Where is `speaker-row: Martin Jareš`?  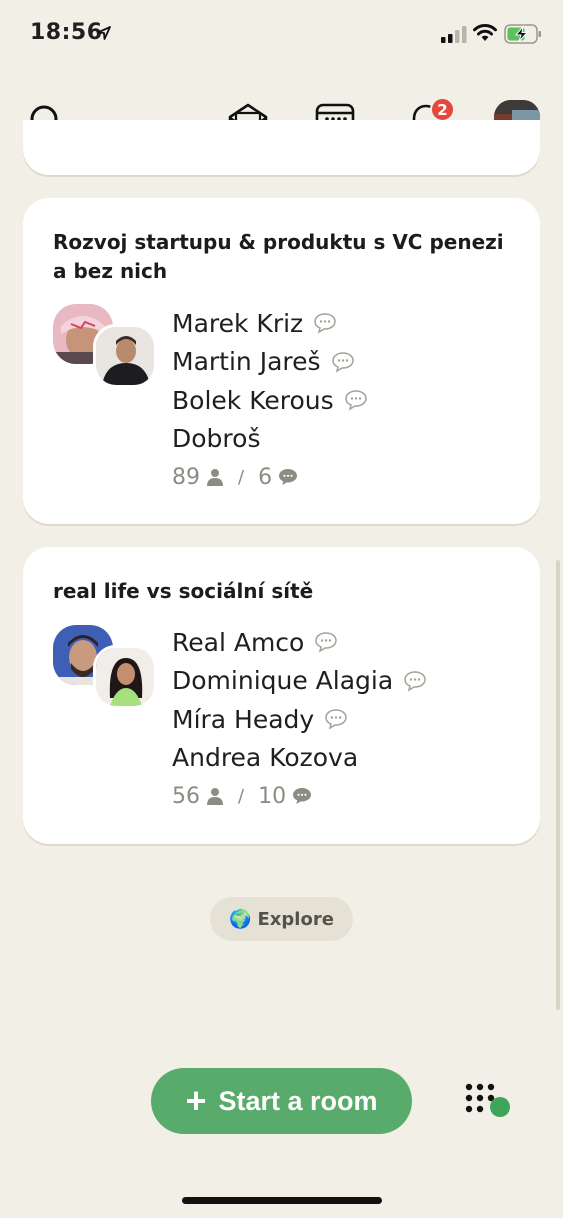
speaker-row: Martin Jareš is located at coordinates (270, 362).